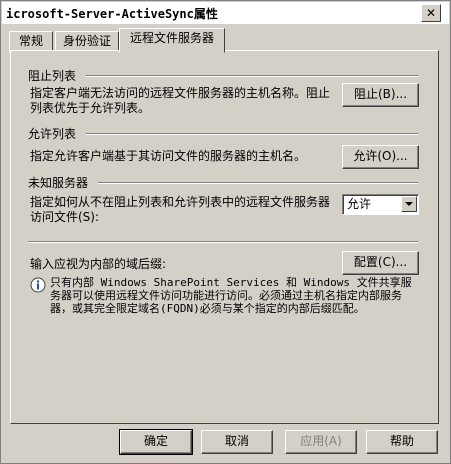 Image resolution: width=451 pixels, height=464 pixels. Describe the element at coordinates (252, 134) in the screenshot. I see `allow-list-divider` at that location.